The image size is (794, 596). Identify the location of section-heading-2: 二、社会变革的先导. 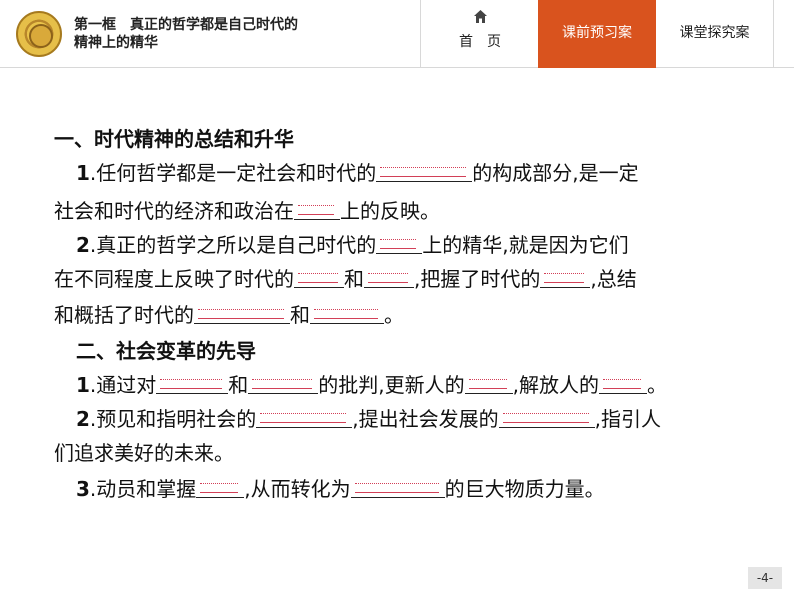
(166, 351).